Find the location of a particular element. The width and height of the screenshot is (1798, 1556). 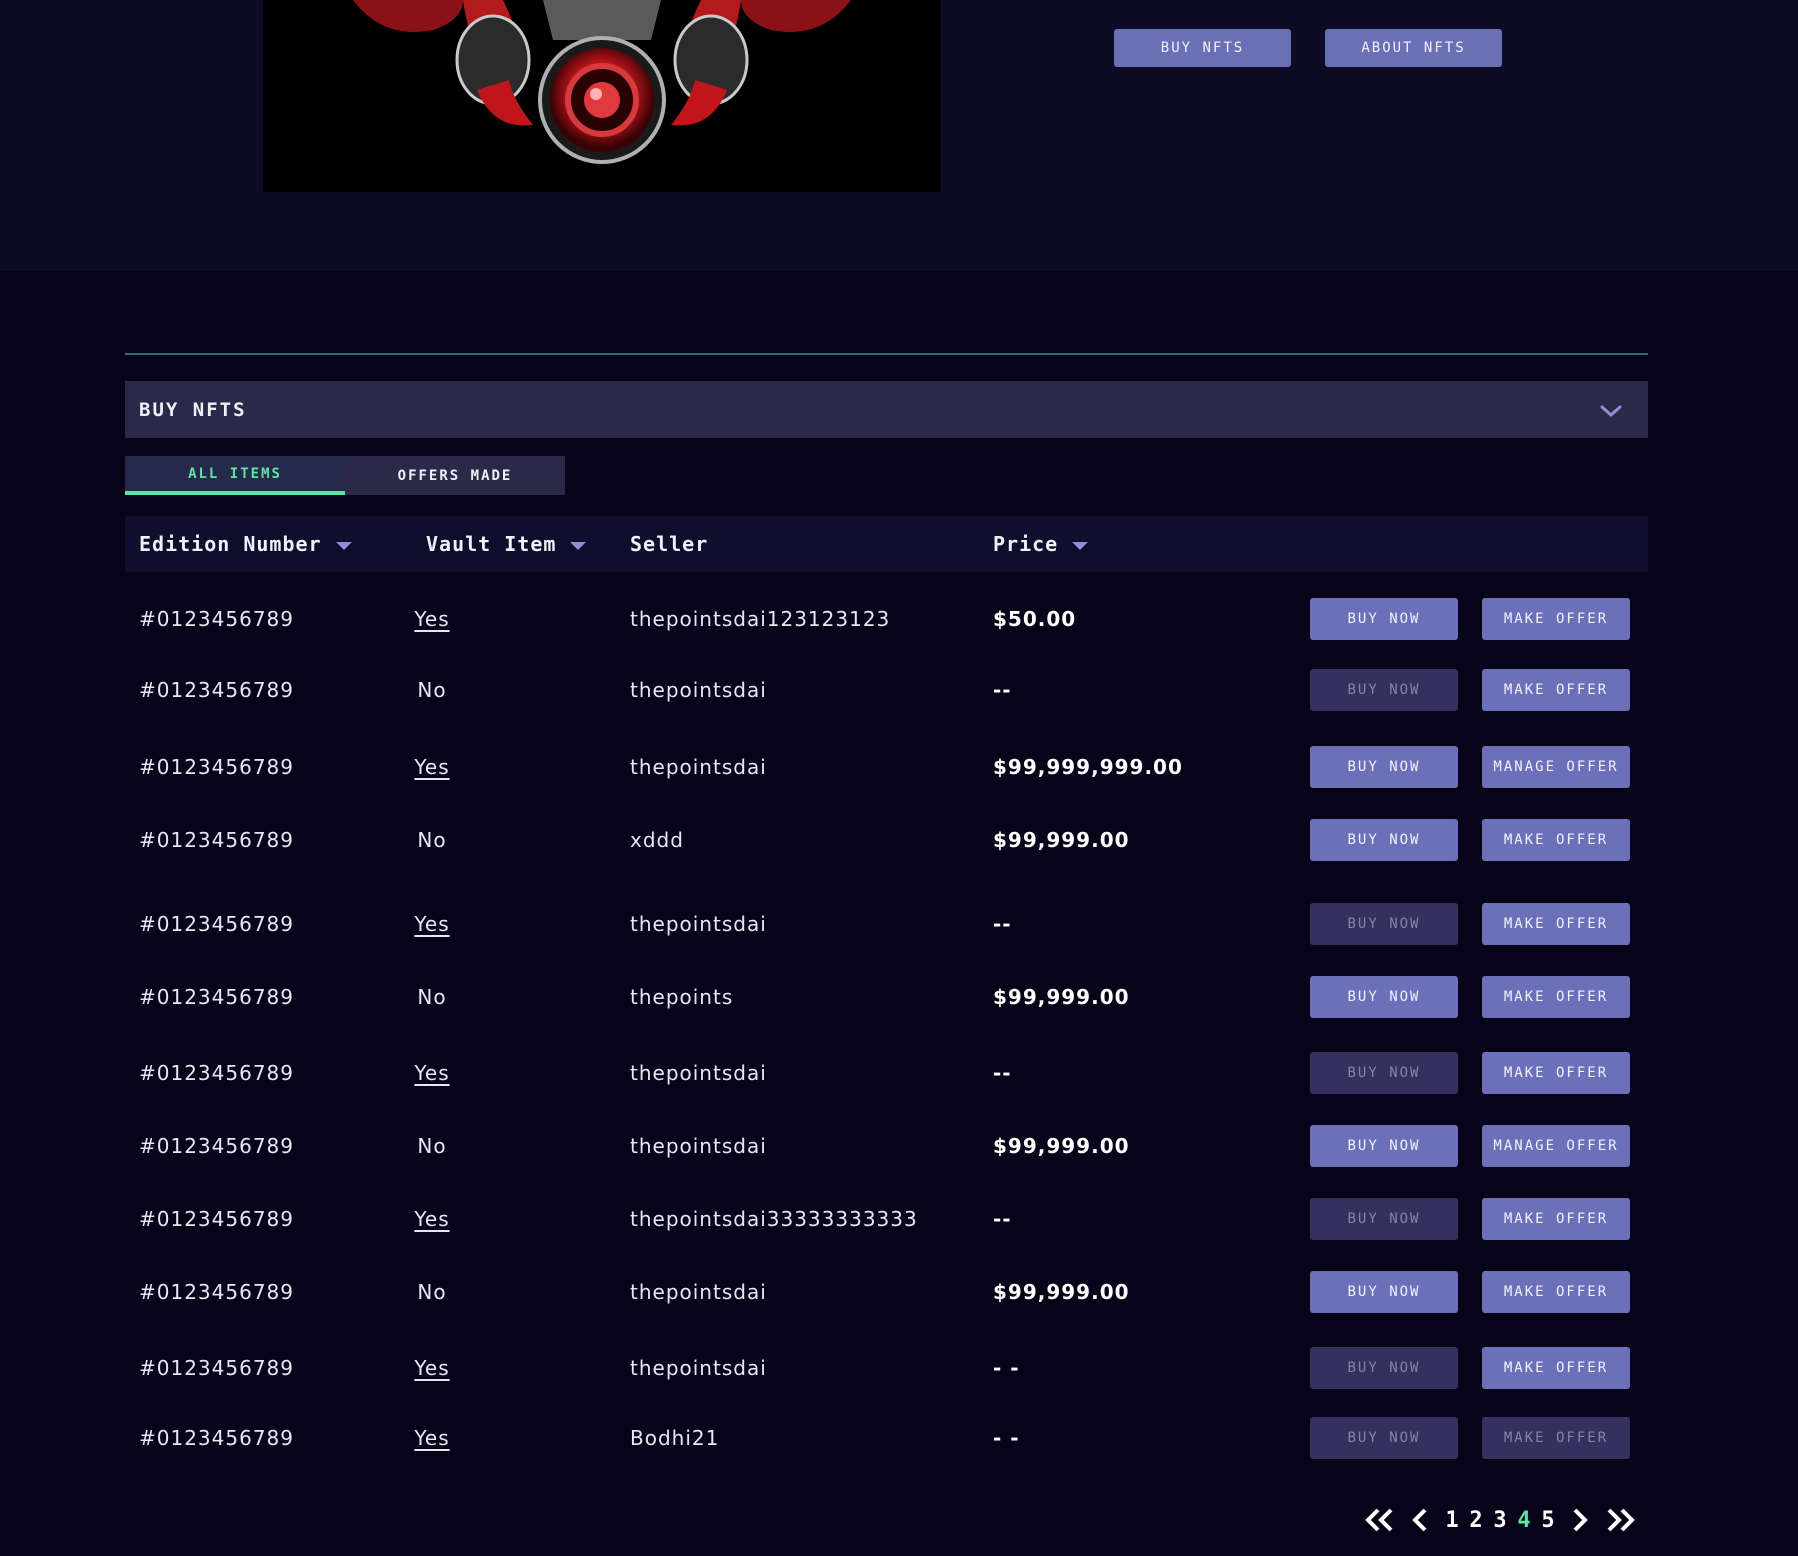

tab-all-items: ALL ITEMS is located at coordinates (235, 475).